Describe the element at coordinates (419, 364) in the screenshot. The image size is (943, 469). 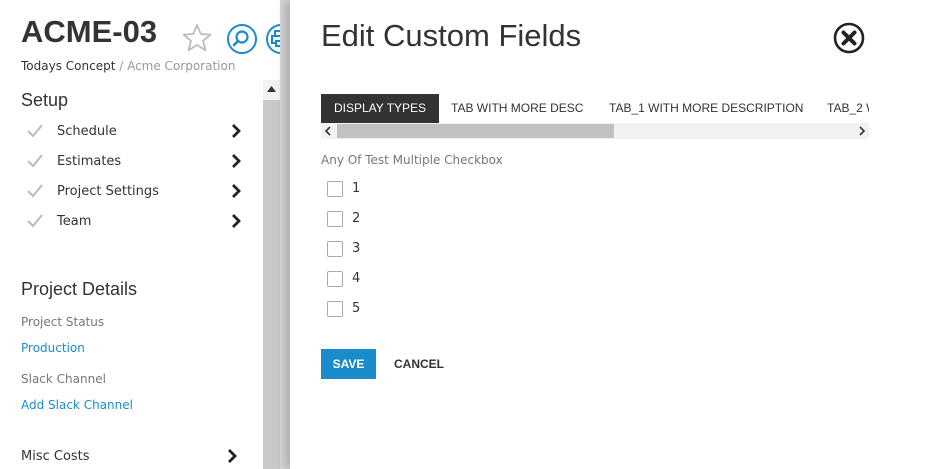
I see `cancel-button: CANCEL` at that location.